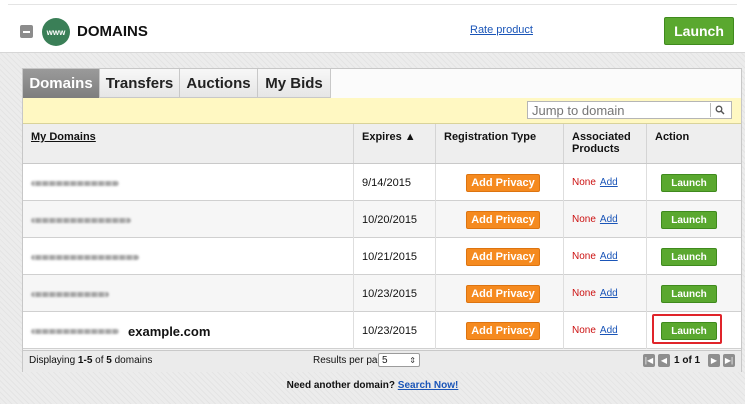  I want to click on page-title: DOMAINS, so click(112, 31).